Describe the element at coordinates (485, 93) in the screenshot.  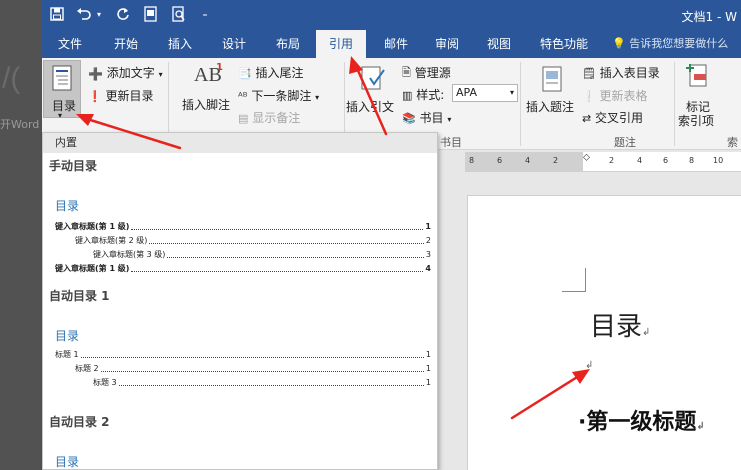
I see `style-dropdown: APA ▾` at that location.